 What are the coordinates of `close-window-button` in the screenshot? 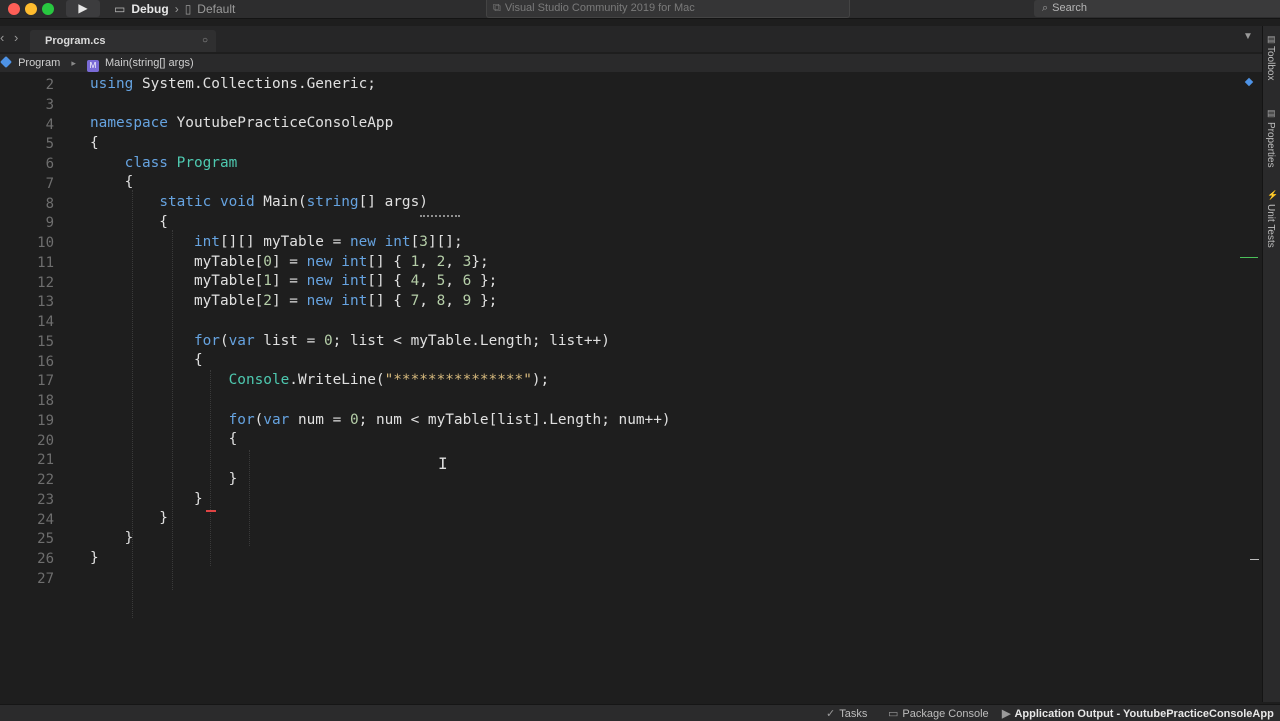 It's located at (14, 9).